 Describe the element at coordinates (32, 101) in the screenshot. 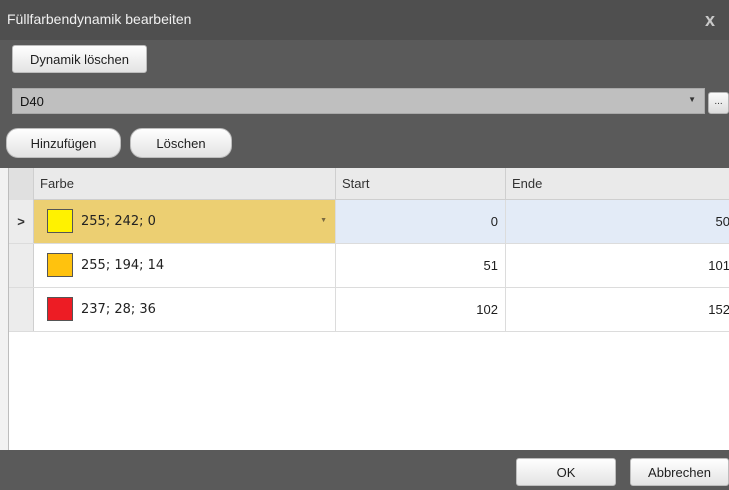

I see `variable-value: D40` at that location.